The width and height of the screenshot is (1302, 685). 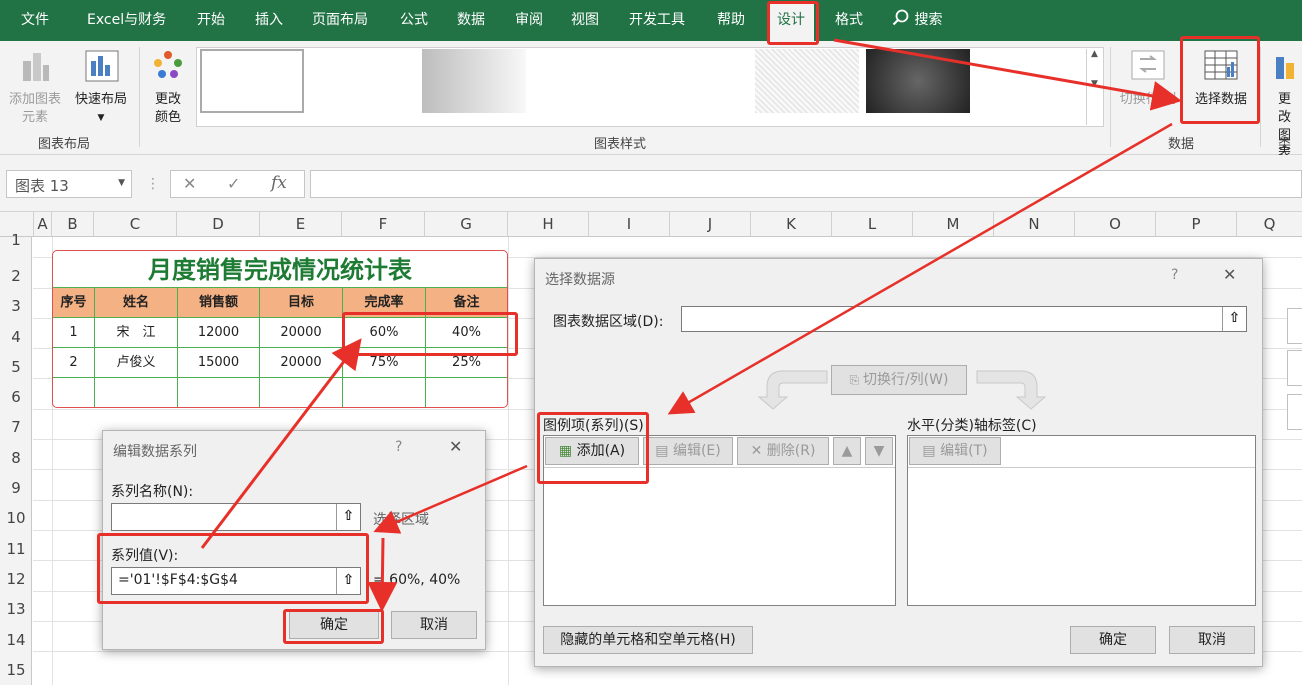 I want to click on column-header: D, so click(x=218, y=224).